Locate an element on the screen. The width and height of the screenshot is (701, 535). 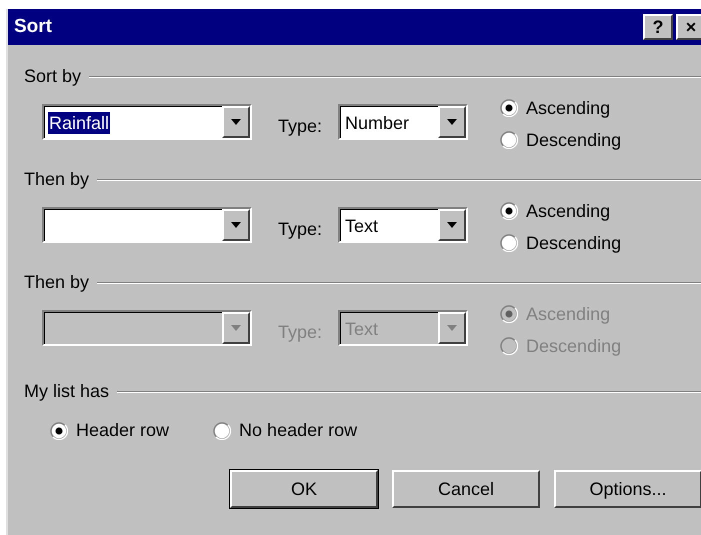
radio-label: Header row is located at coordinates (123, 430).